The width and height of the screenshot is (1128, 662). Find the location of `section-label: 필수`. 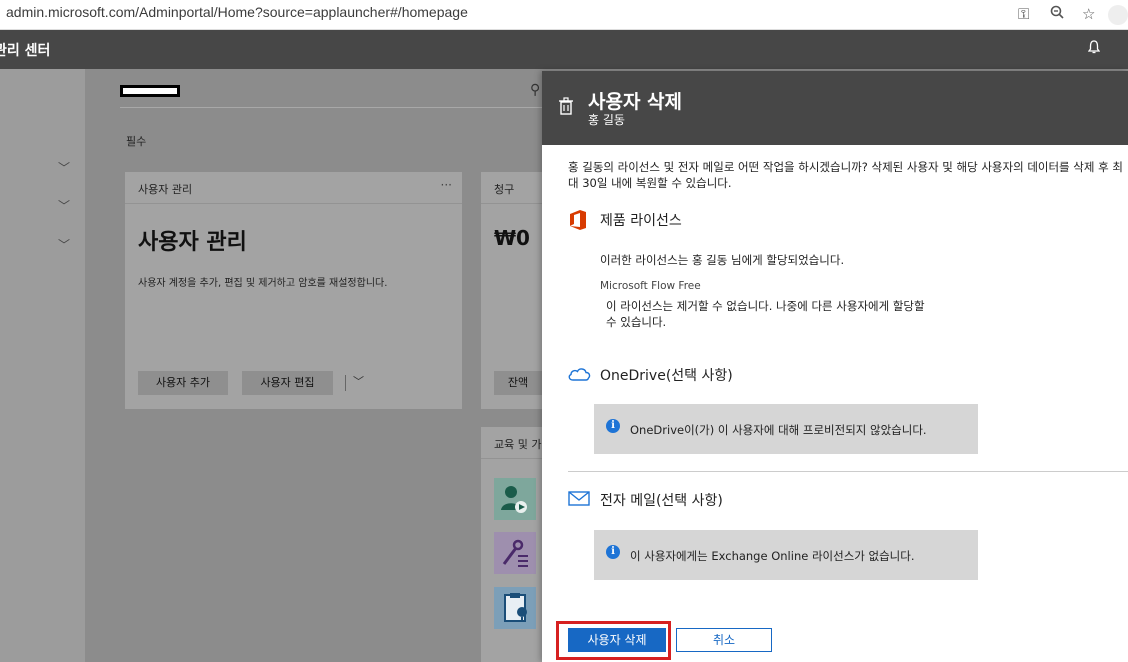

section-label: 필수 is located at coordinates (136, 141).